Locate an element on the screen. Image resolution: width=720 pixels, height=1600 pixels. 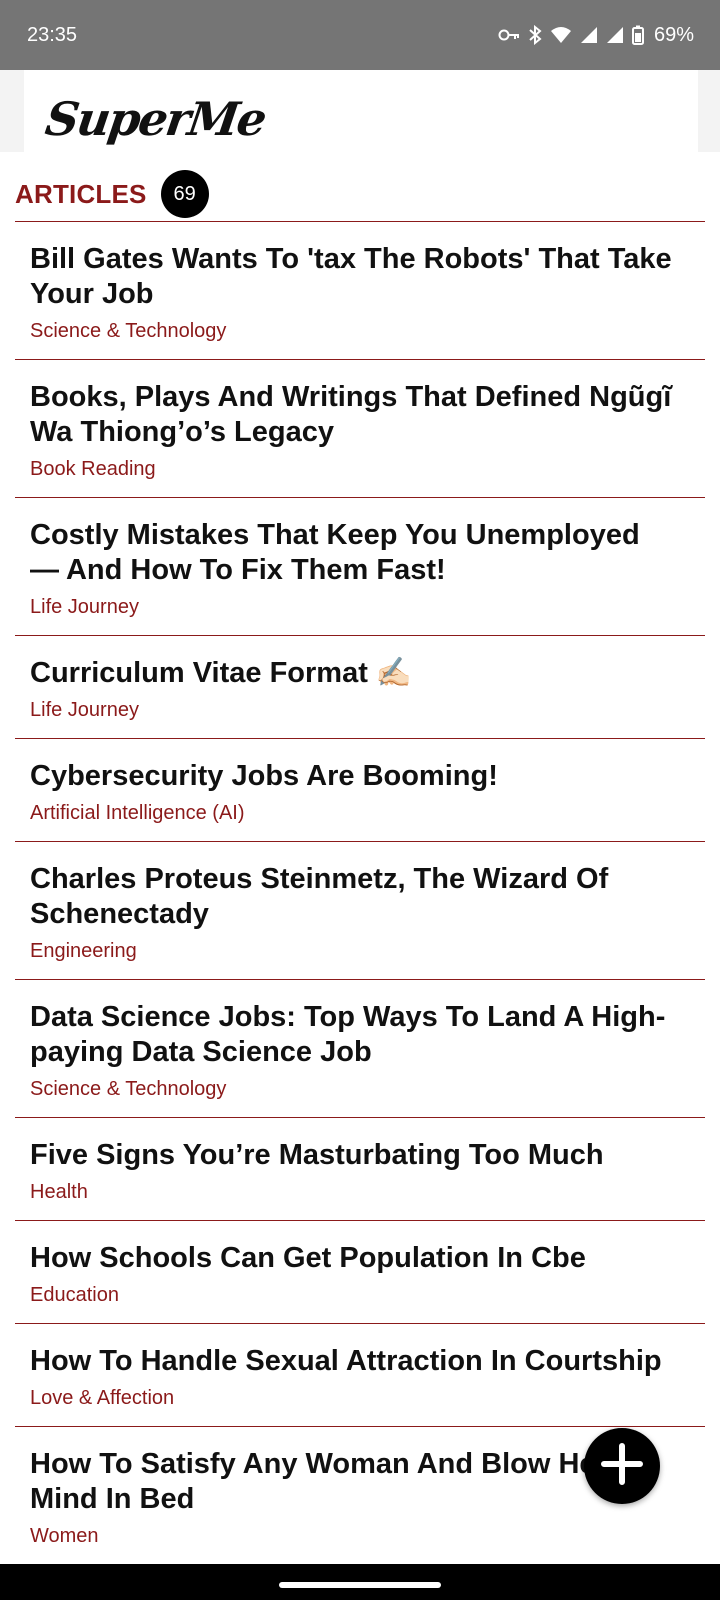
app-header: SuperMe is located at coordinates (360, 111).